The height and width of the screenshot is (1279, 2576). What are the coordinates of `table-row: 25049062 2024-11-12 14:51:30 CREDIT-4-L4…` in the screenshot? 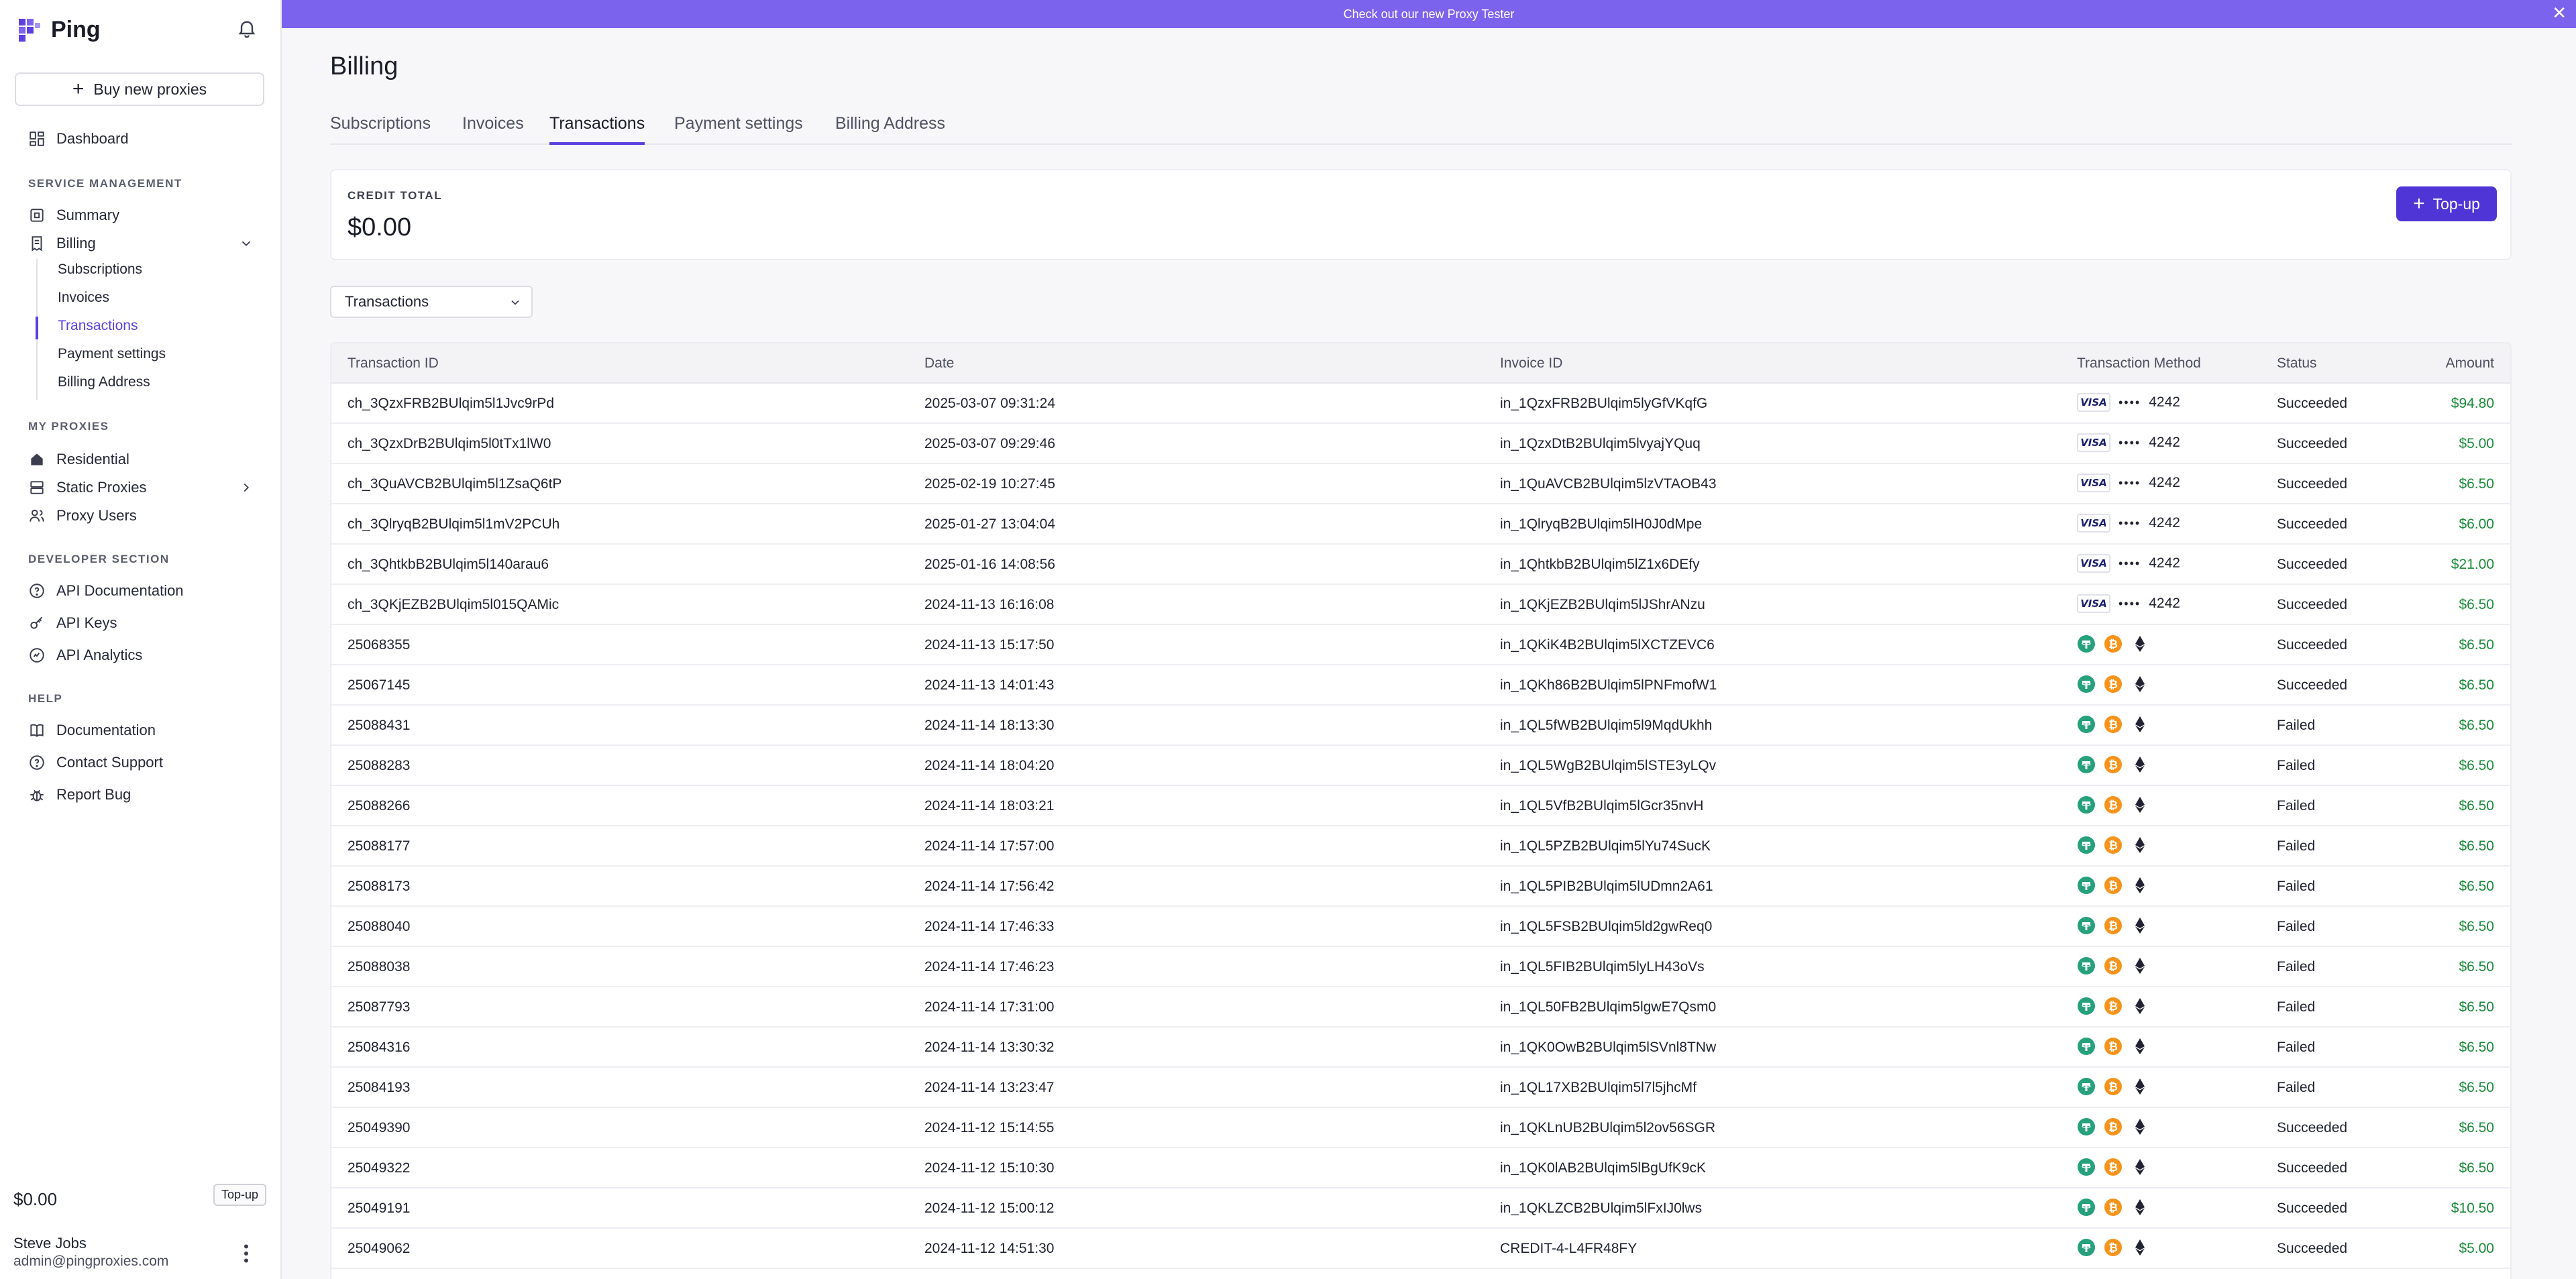 It's located at (1420, 1249).